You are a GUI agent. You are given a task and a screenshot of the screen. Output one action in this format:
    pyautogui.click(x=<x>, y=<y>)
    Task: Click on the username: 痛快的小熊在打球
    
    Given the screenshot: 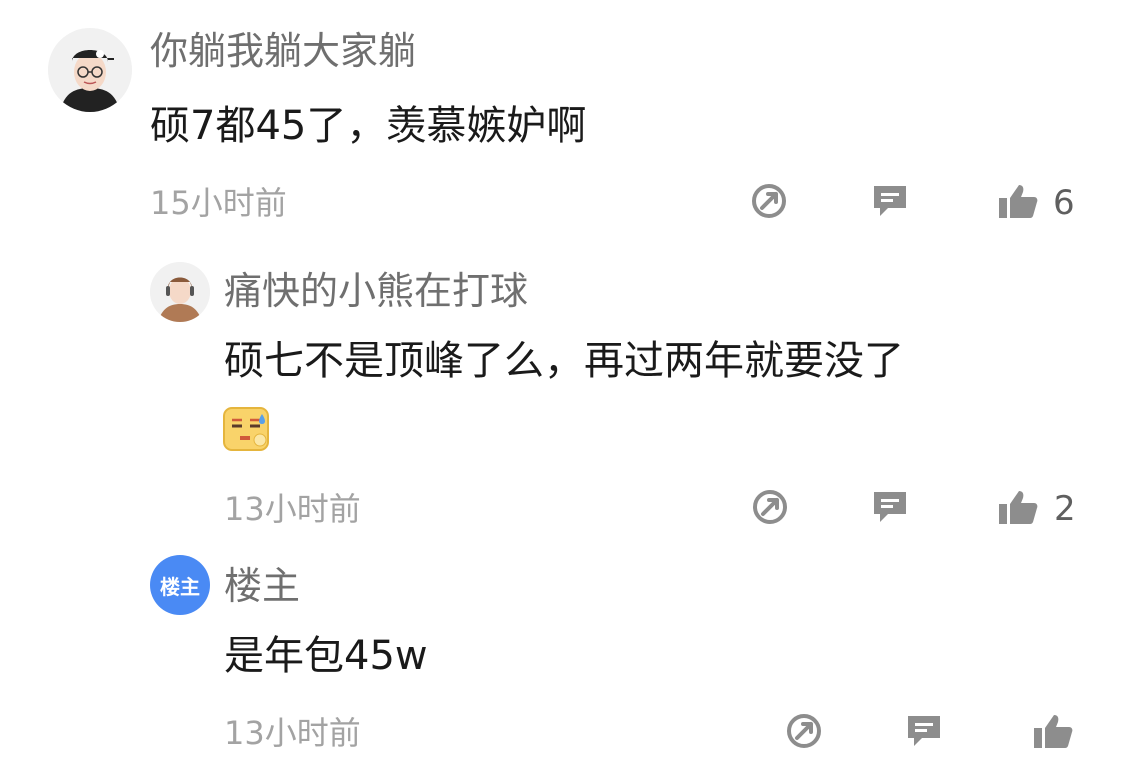 What is the action you would take?
    pyautogui.click(x=376, y=291)
    